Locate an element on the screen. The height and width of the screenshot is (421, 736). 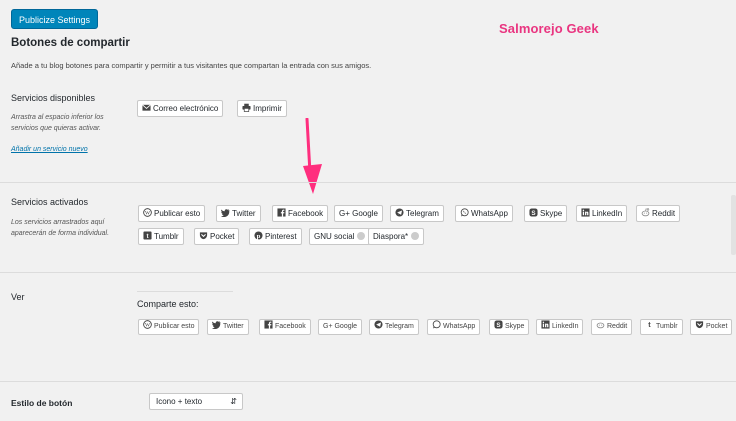
preview-skype: S Skype is located at coordinates (509, 327).